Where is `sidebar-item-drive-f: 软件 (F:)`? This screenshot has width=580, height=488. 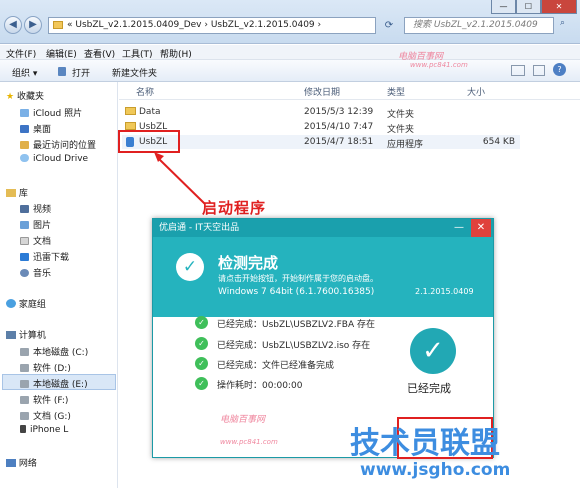 sidebar-item-drive-f: 软件 (F:) is located at coordinates (44, 399).